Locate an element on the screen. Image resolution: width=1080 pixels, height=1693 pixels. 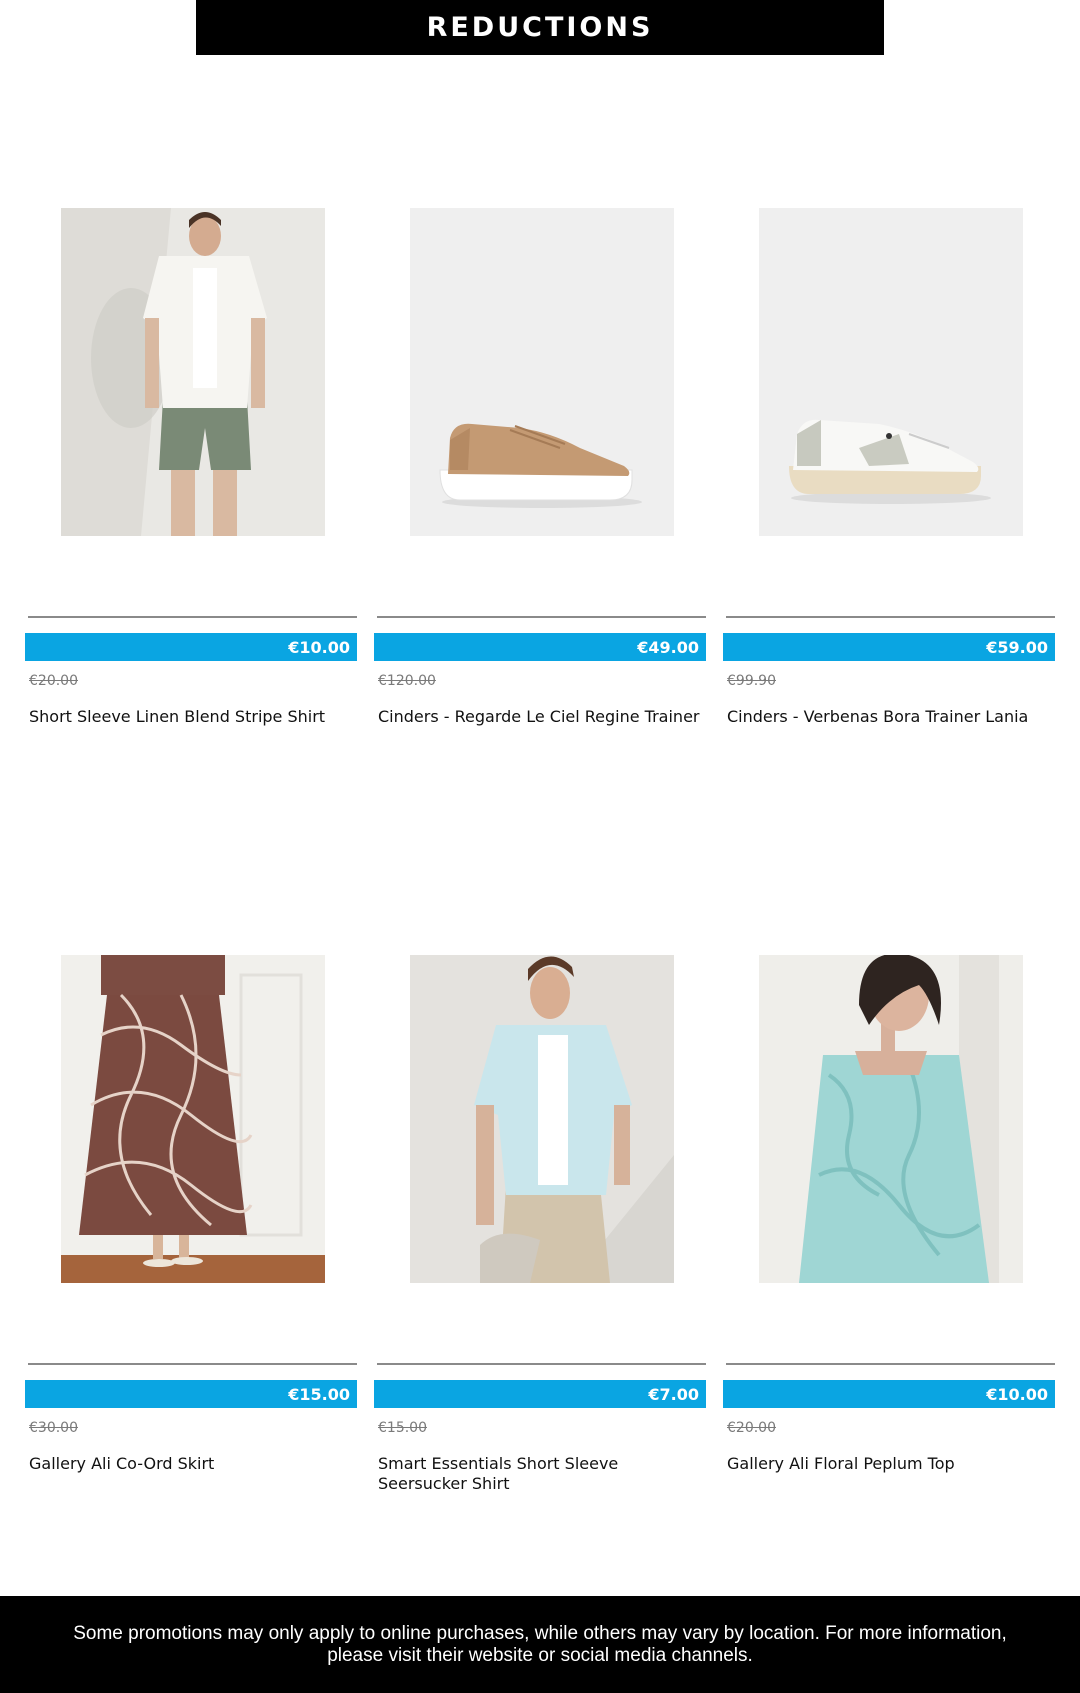
white-trainer-photo is located at coordinates (891, 372).